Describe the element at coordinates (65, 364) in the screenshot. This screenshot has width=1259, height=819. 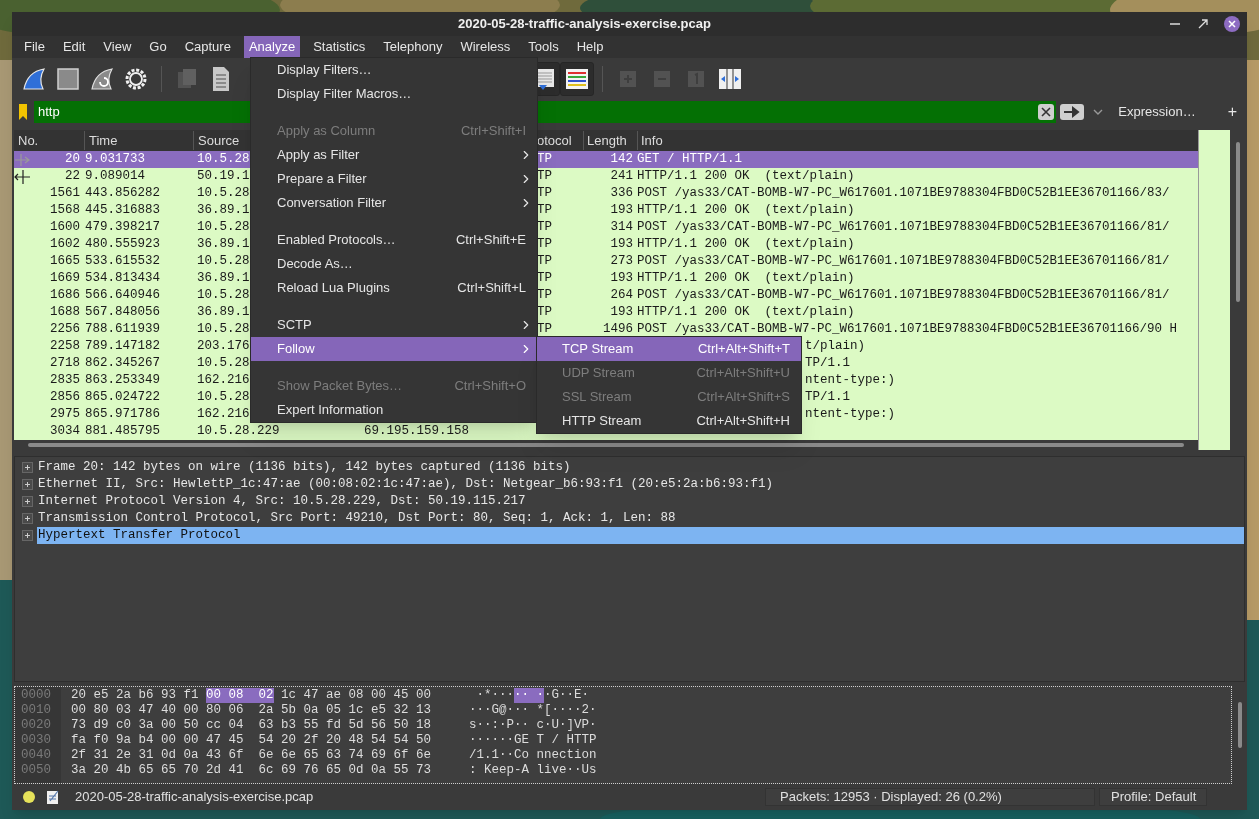
I see `table-cell-text: 2718` at that location.